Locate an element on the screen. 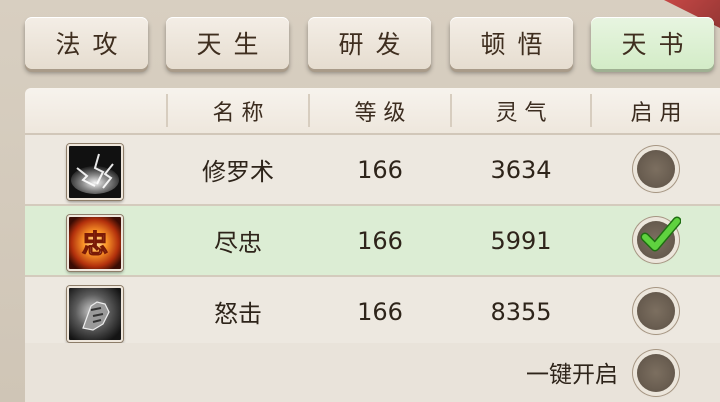  skill-qi: 8355 is located at coordinates (521, 311).